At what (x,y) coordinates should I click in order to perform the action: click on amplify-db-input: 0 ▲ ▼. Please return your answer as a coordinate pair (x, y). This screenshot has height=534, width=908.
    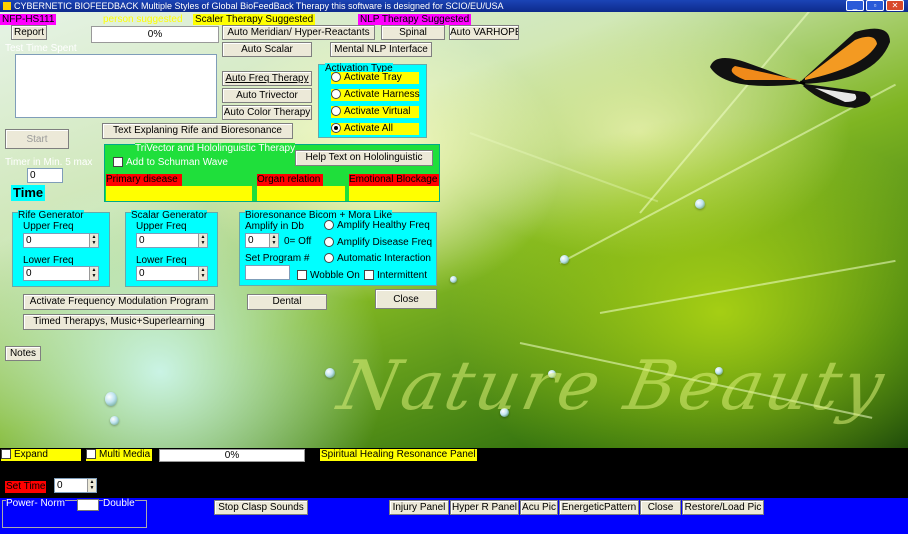
    Looking at the image, I should click on (262, 240).